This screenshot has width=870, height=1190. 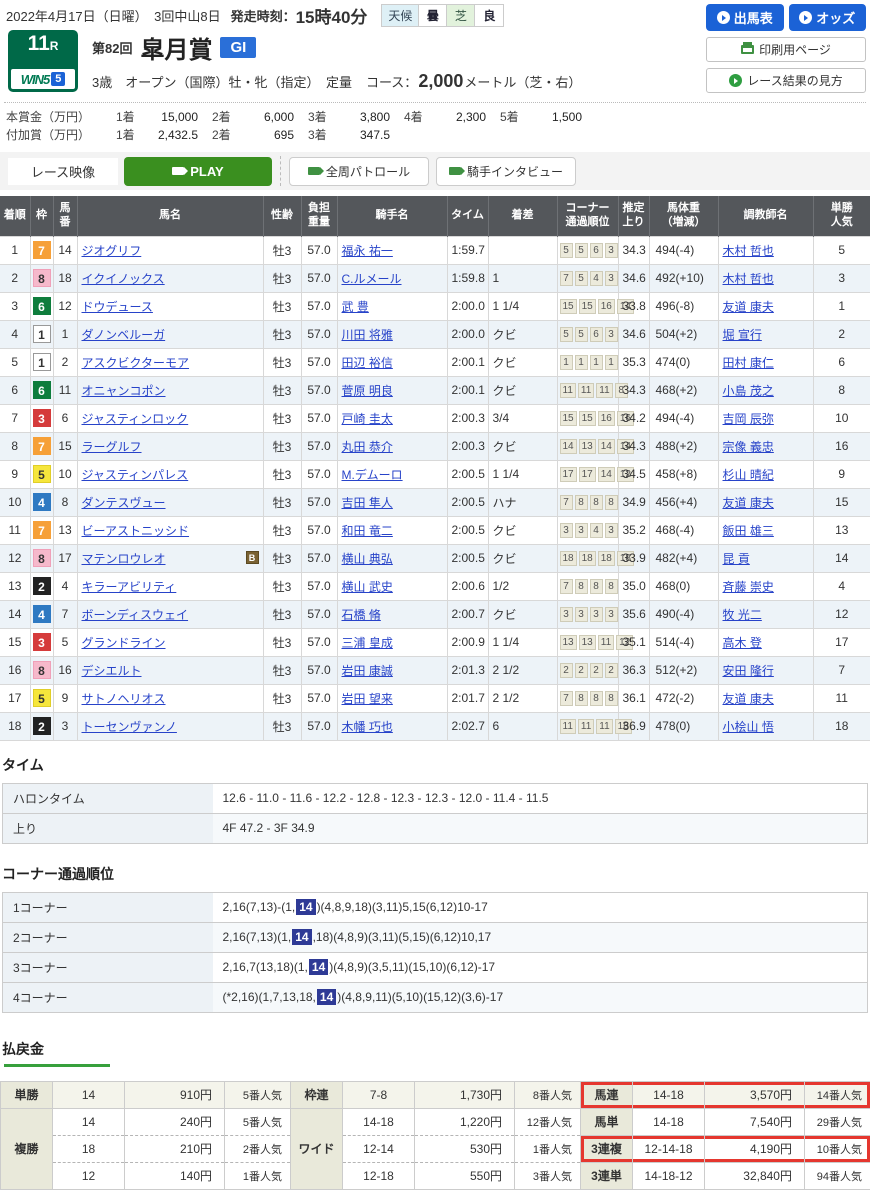 I want to click on trainer-link: 田村 康仁, so click(x=748, y=363).